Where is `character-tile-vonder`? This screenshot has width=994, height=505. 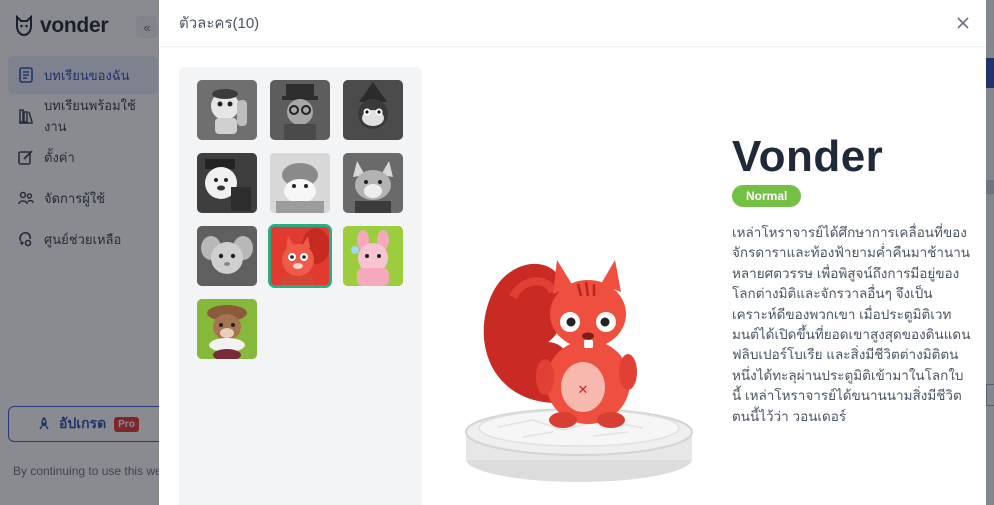
character-tile-vonder is located at coordinates (300, 256).